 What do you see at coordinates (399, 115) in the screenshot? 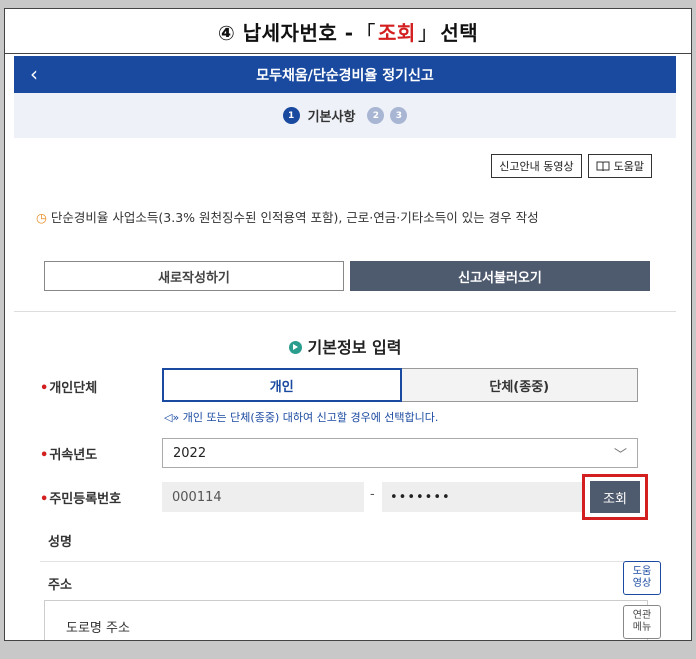
I see `step-3-badge: 3` at bounding box center [399, 115].